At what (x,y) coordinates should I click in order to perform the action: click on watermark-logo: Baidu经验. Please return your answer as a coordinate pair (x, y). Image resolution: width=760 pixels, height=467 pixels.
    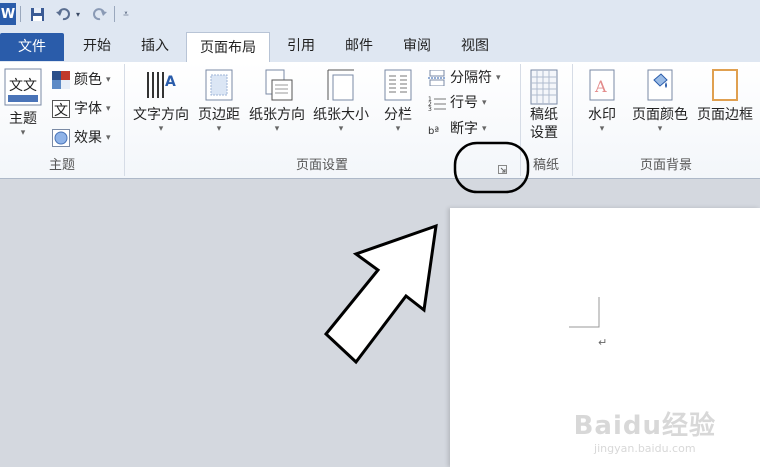
    Looking at the image, I should click on (644, 426).